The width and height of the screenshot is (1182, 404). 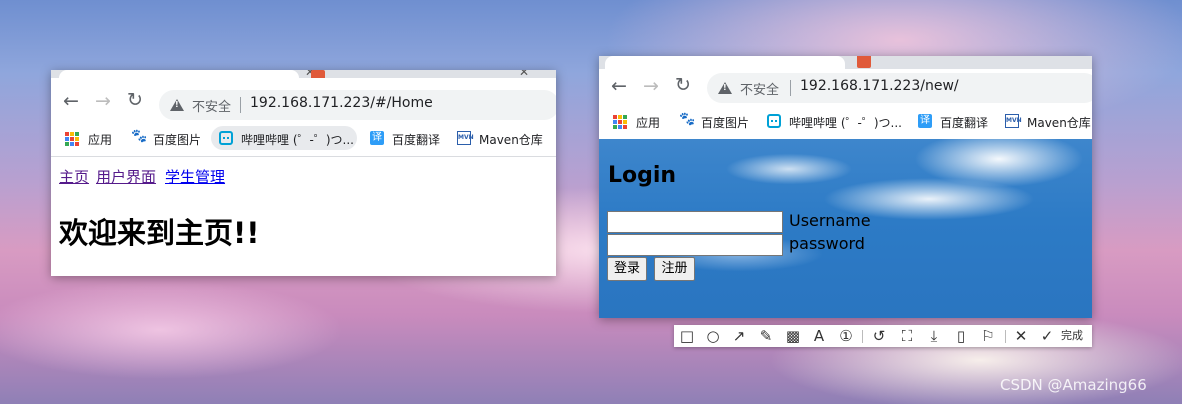 I want to click on password-input, so click(x=695, y=245).